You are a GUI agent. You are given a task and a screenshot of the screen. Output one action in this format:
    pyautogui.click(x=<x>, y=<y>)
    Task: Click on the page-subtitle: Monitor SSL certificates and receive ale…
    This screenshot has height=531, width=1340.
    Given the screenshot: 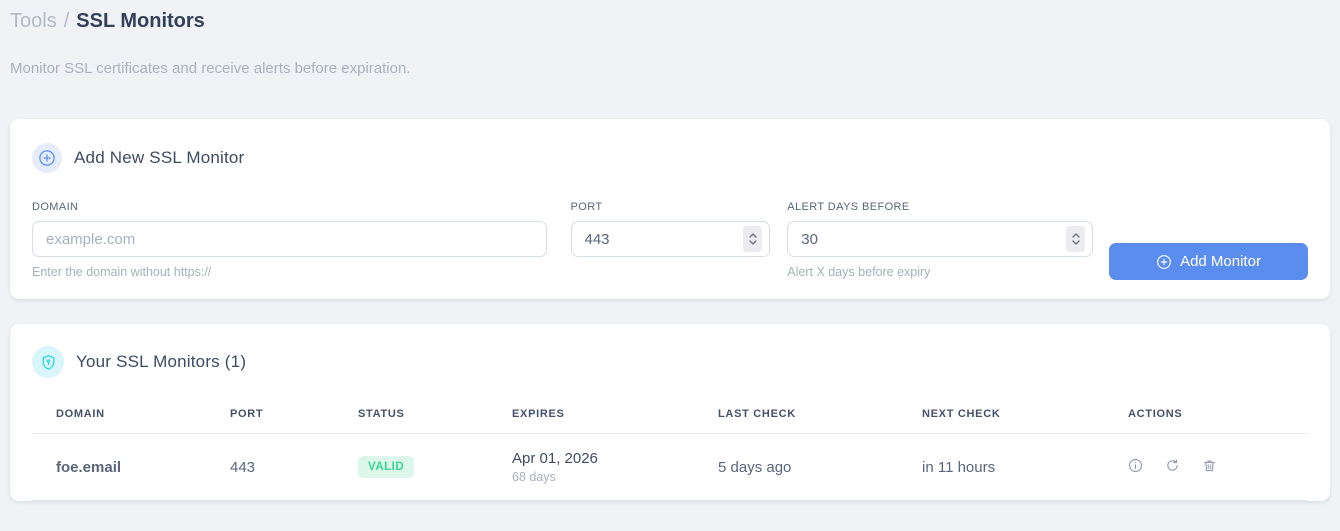 What is the action you would take?
    pyautogui.click(x=210, y=68)
    